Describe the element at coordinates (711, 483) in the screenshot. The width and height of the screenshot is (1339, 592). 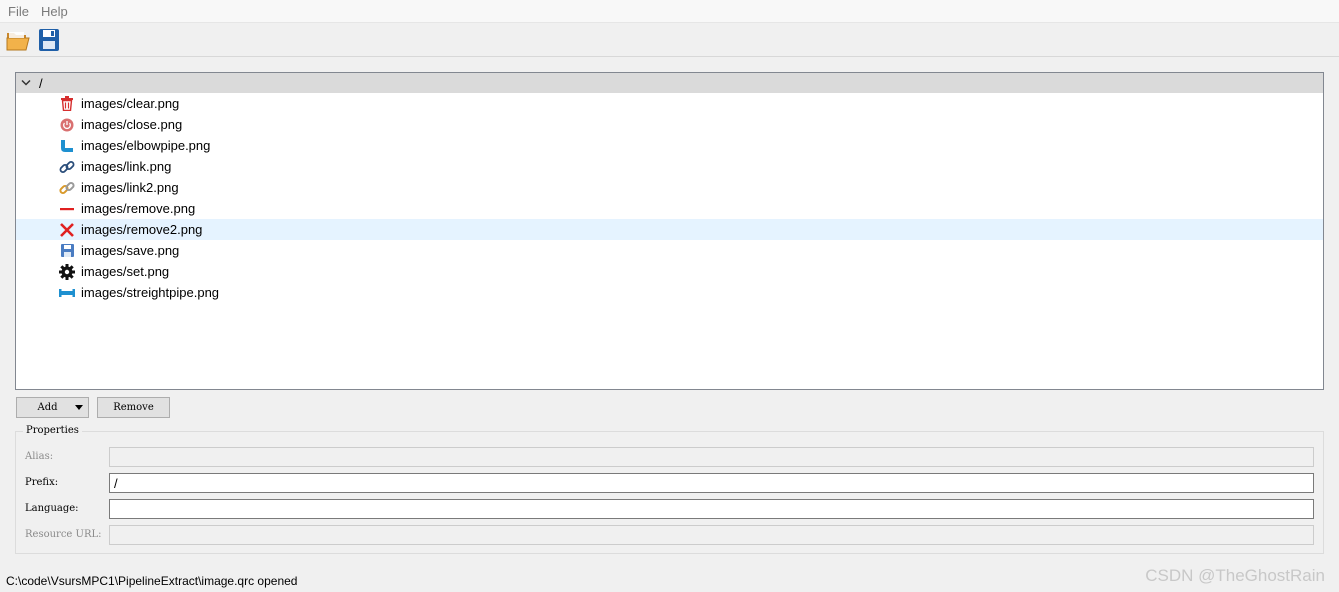
I see `prefix-field: /` at that location.